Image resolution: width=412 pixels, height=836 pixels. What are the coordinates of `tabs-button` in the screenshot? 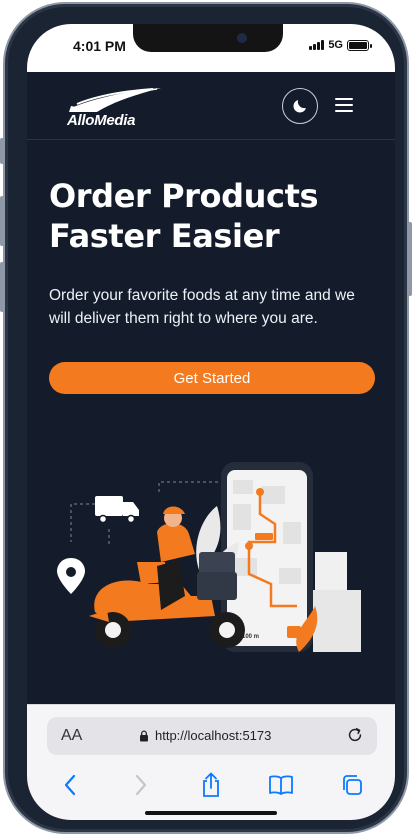 It's located at (352, 785).